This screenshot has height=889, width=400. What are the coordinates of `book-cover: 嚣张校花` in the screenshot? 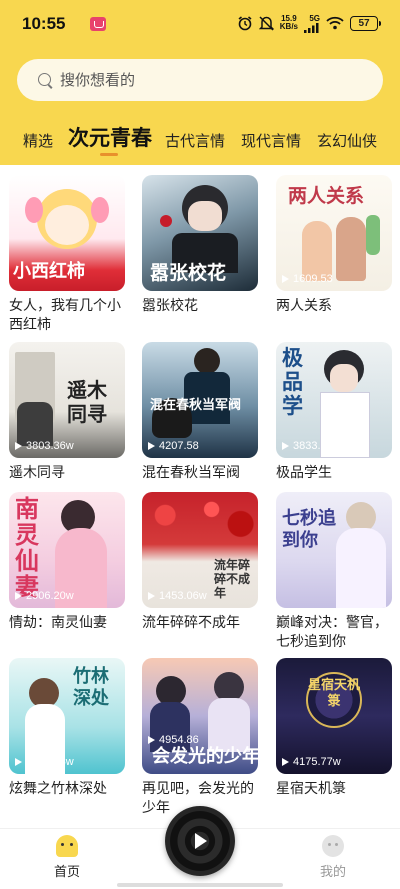 It's located at (200, 233).